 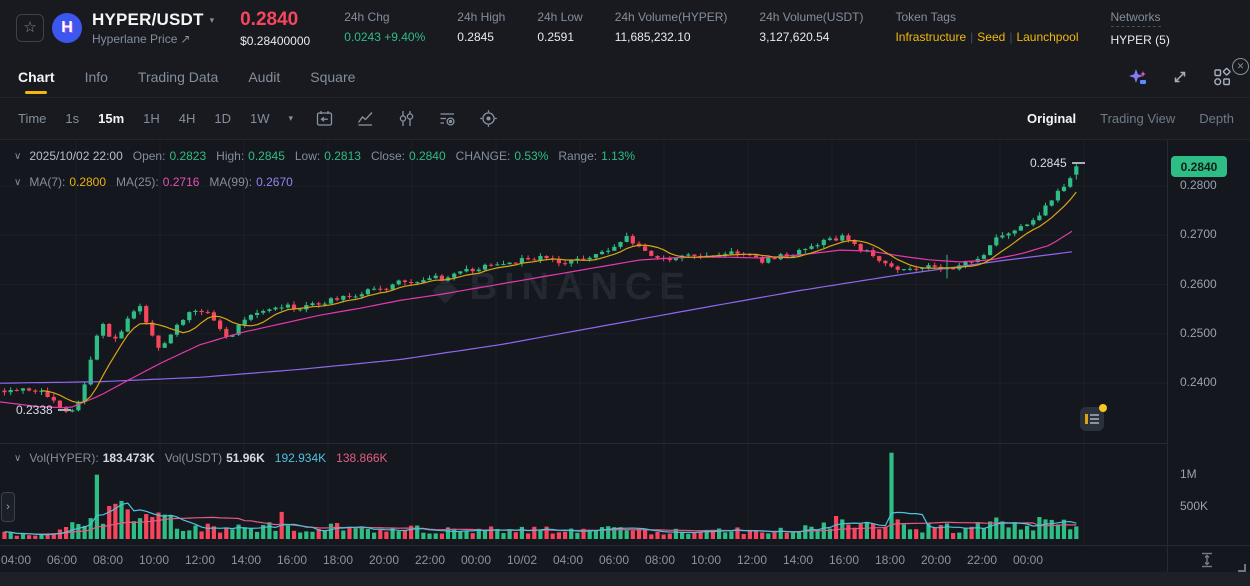 I want to click on session-high-marker: 0.2845, so click(x=1057, y=163).